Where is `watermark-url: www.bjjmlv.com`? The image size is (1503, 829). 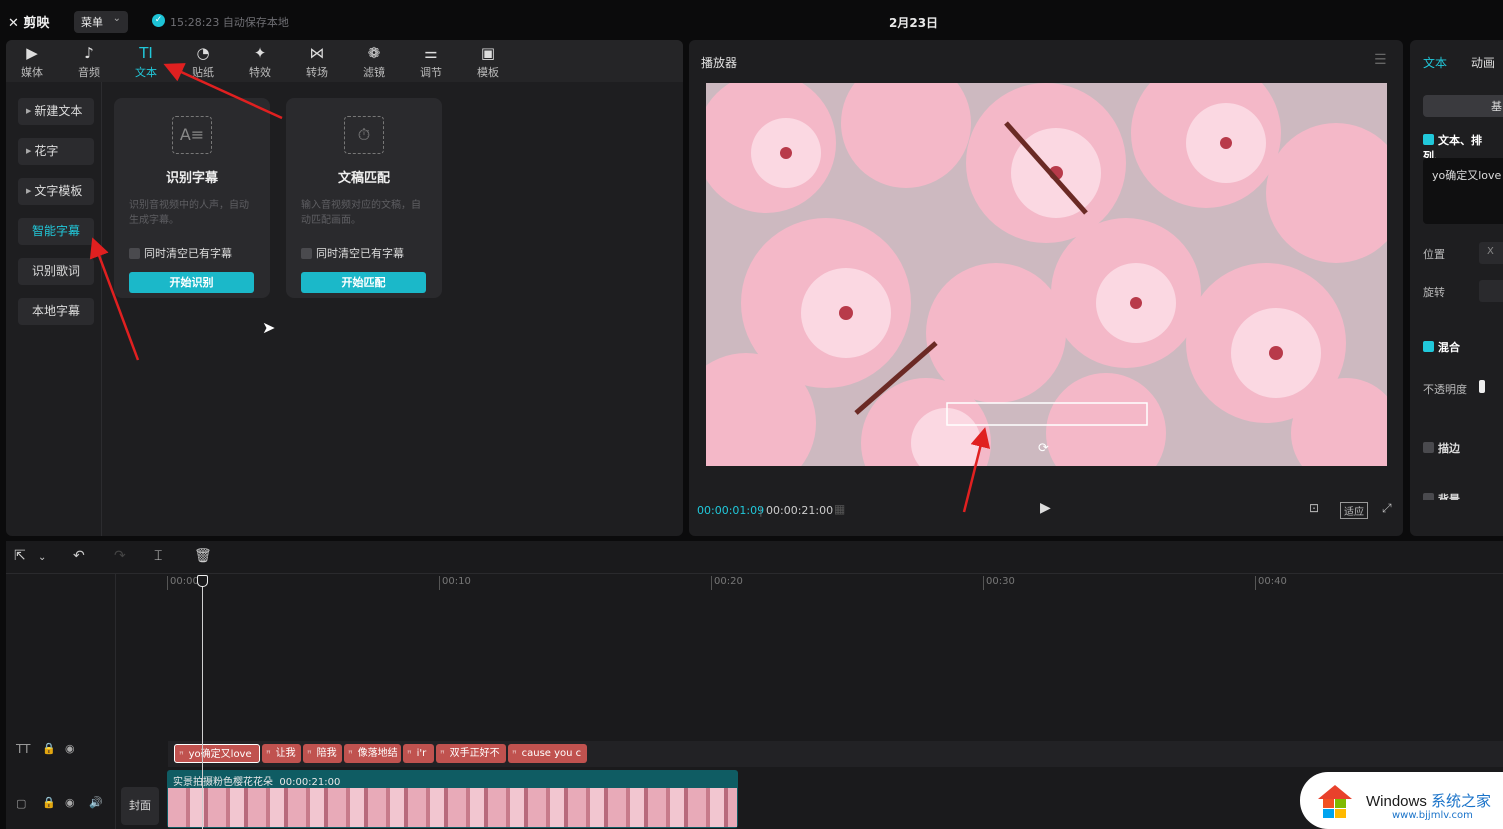 watermark-url: www.bjjmlv.com is located at coordinates (1432, 815).